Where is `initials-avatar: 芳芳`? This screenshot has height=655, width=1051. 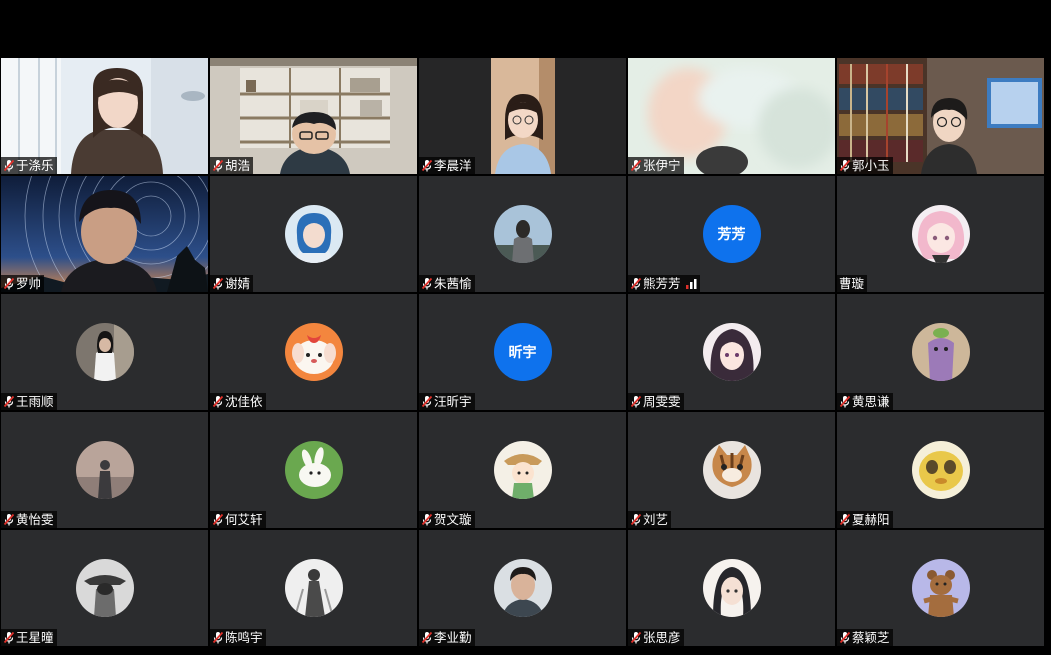 initials-avatar: 芳芳 is located at coordinates (731, 234).